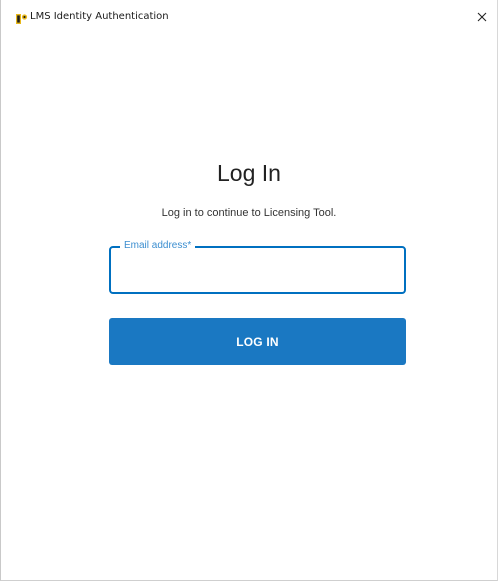 Image resolution: width=498 pixels, height=581 pixels. What do you see at coordinates (257, 341) in the screenshot?
I see `log-in-button: LOG IN` at bounding box center [257, 341].